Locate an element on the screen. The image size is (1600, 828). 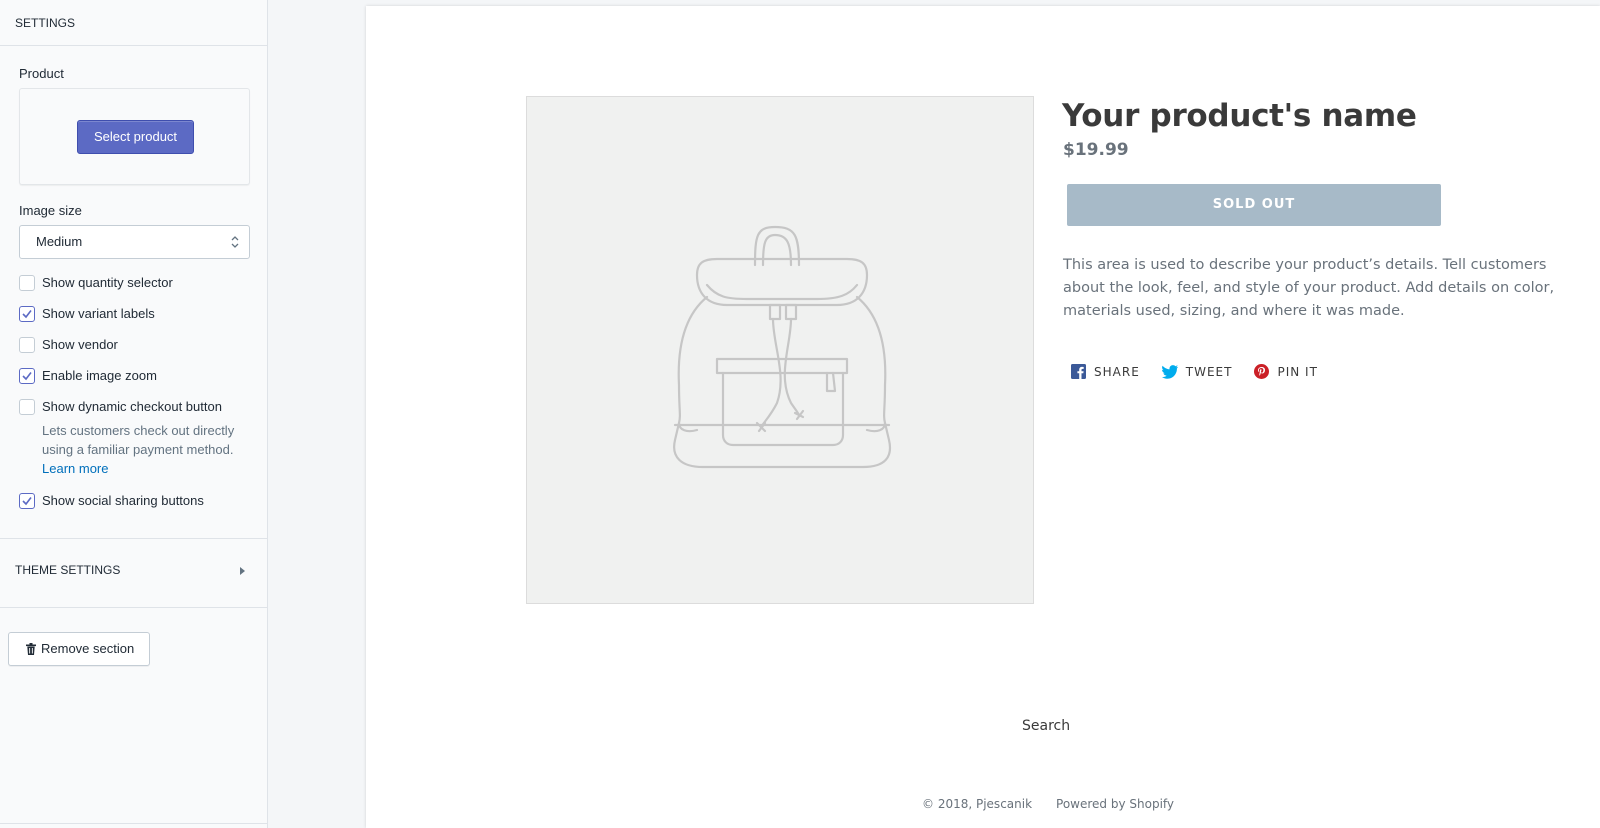
footer-search-link: Search is located at coordinates (1046, 726).